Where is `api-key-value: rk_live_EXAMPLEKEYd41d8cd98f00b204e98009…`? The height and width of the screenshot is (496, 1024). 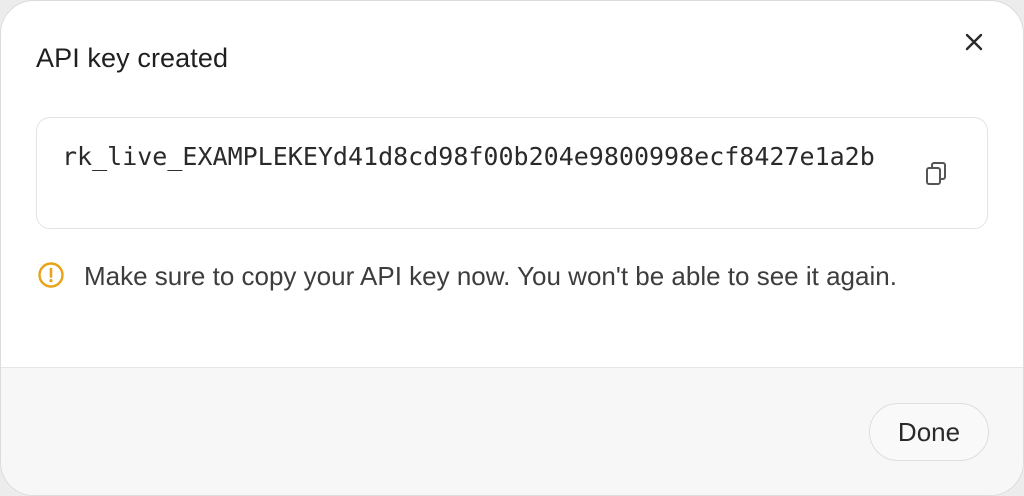
api-key-value: rk_live_EXAMPLEKEYd41d8cd98f00b204e98009… is located at coordinates (482, 157).